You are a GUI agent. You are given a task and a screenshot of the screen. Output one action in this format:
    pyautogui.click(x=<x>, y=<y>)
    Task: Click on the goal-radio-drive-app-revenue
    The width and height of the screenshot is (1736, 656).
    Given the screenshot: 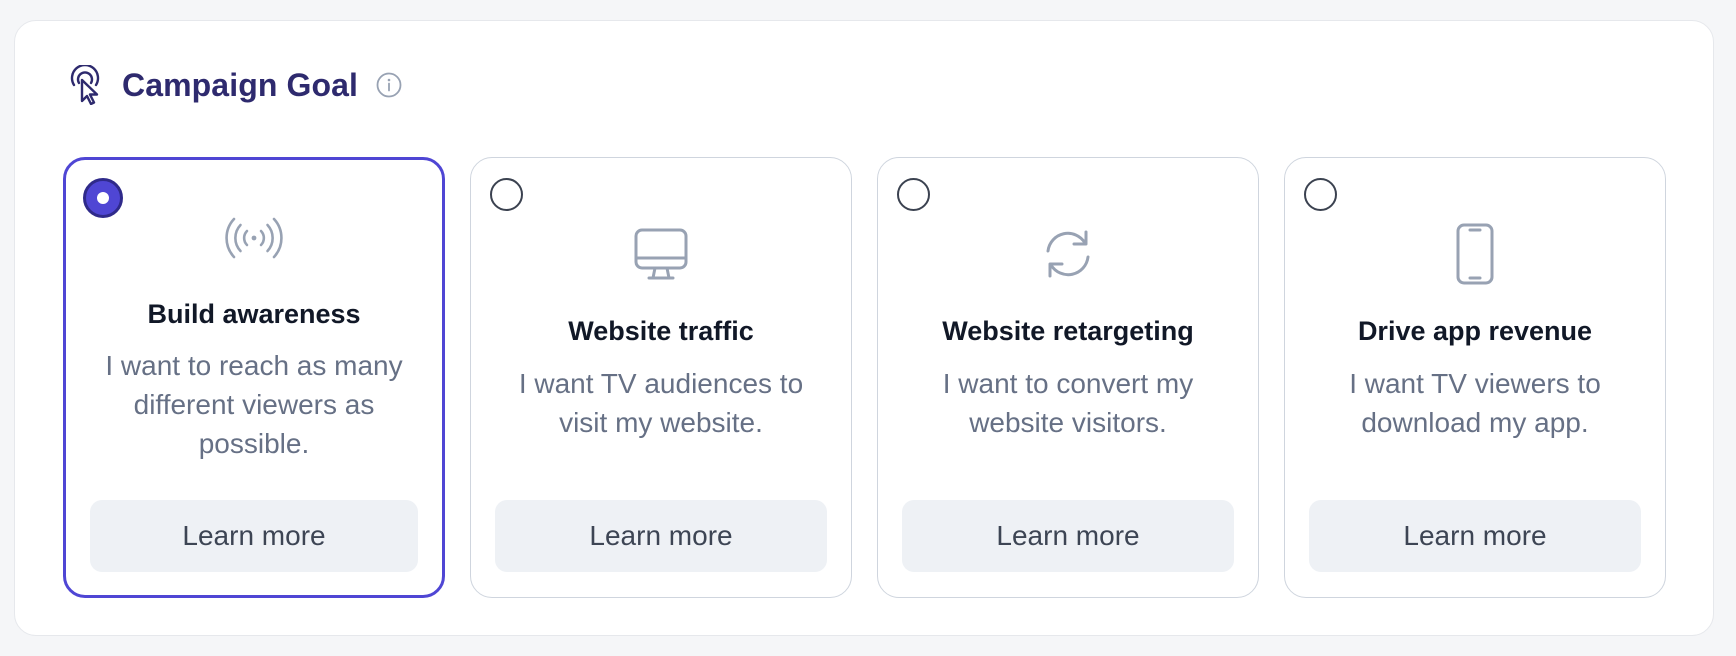 What is the action you would take?
    pyautogui.click(x=1320, y=194)
    